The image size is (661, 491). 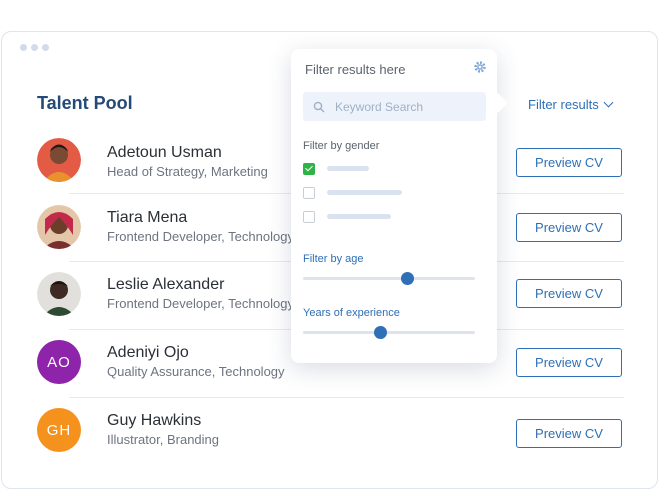 I want to click on gear-icon, so click(x=480, y=67).